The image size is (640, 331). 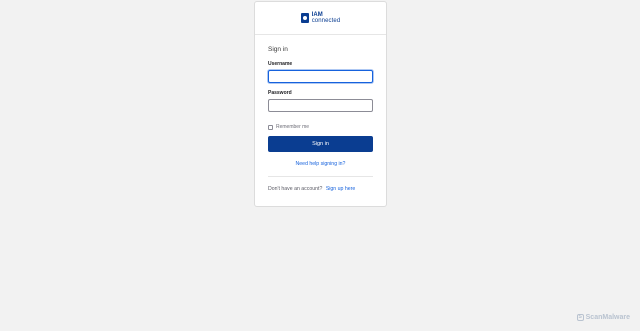 I want to click on password-label: Password, so click(x=280, y=93).